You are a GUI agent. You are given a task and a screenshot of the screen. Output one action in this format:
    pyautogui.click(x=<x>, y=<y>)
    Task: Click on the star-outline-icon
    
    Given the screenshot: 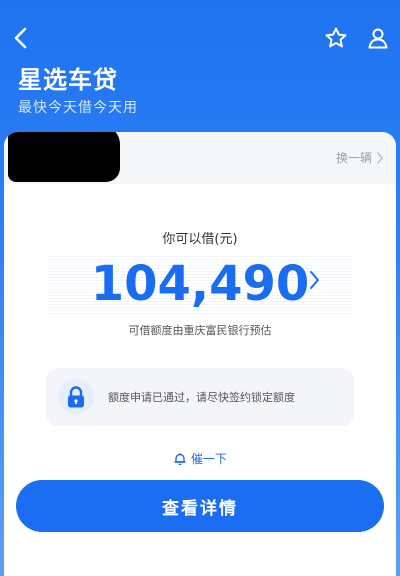 What is the action you would take?
    pyautogui.click(x=336, y=38)
    